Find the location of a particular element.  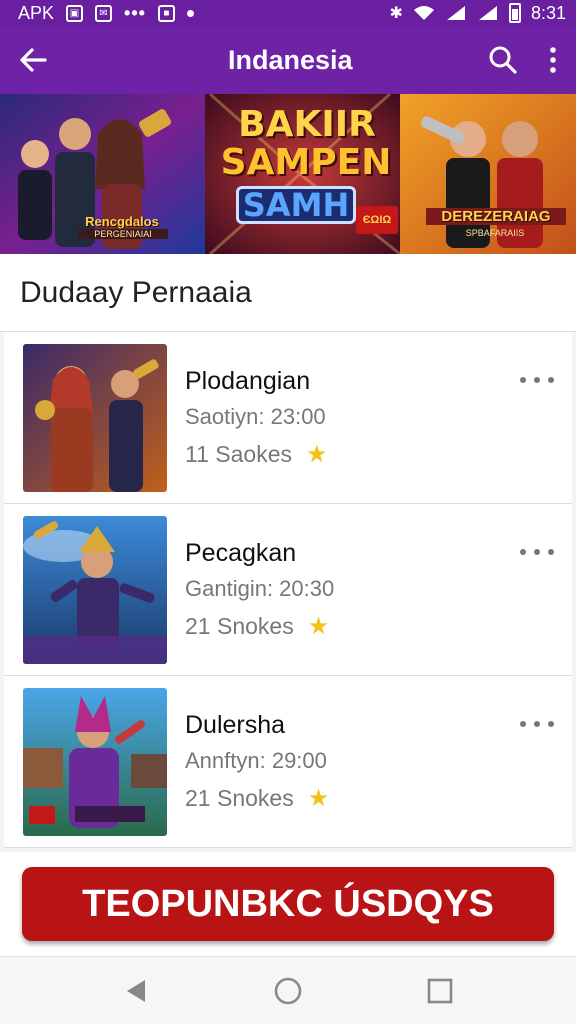

circle-home-icon is located at coordinates (288, 990).